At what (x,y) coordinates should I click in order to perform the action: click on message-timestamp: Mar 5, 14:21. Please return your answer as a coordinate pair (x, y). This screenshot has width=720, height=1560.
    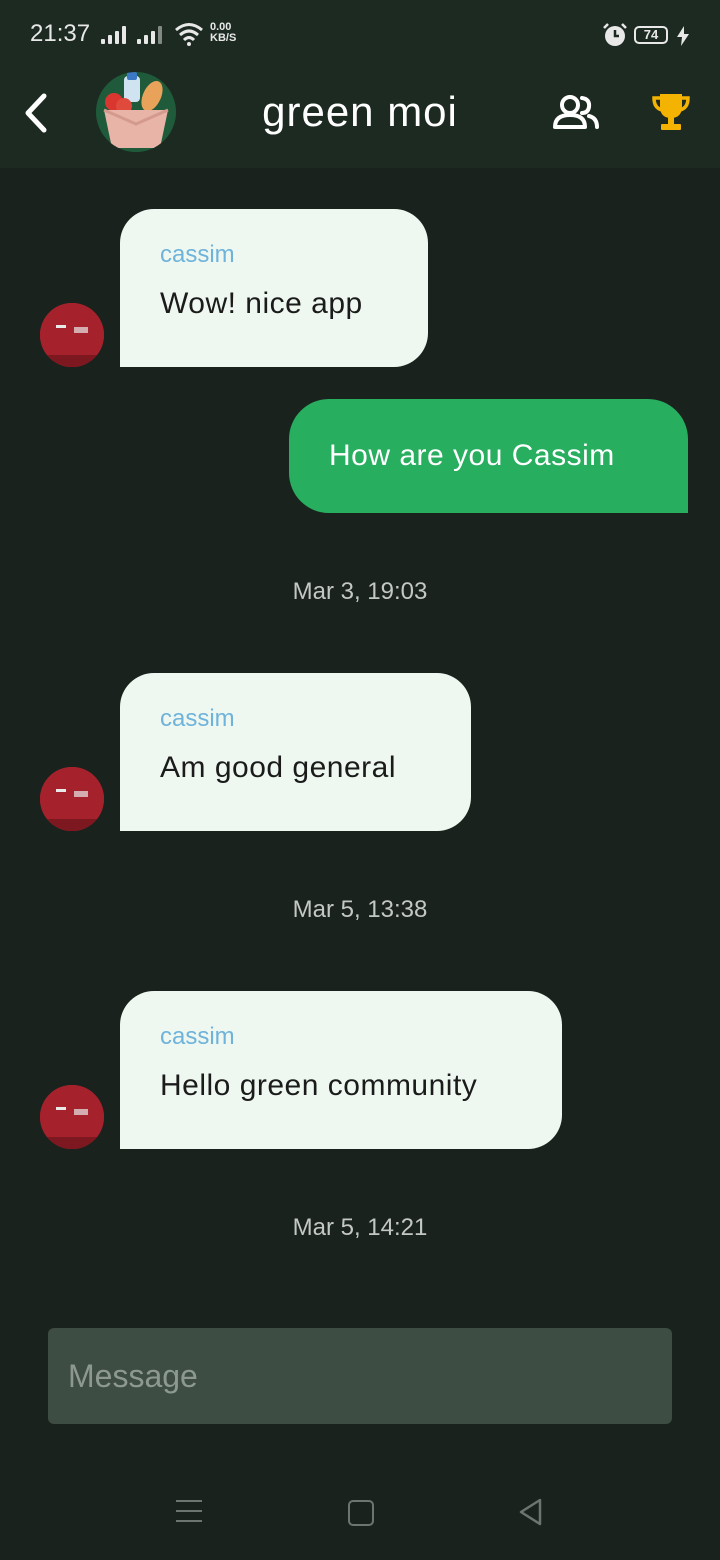
    Looking at the image, I should click on (360, 1227).